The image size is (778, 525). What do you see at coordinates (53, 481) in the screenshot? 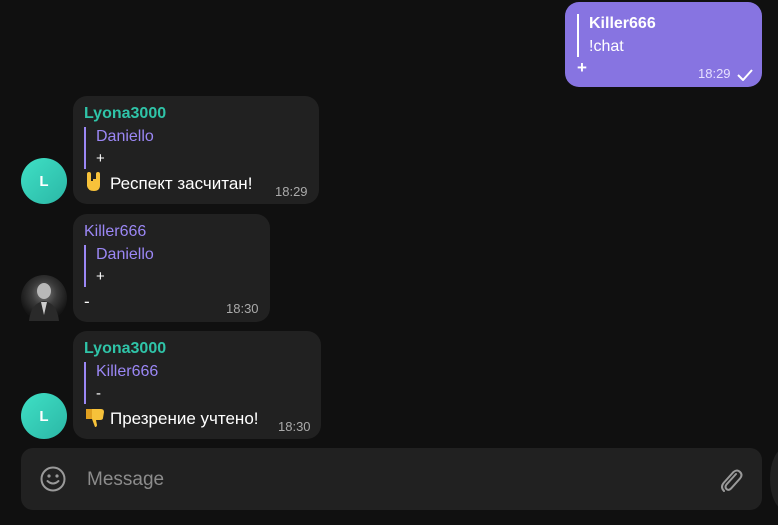
I see `smile-icon` at bounding box center [53, 481].